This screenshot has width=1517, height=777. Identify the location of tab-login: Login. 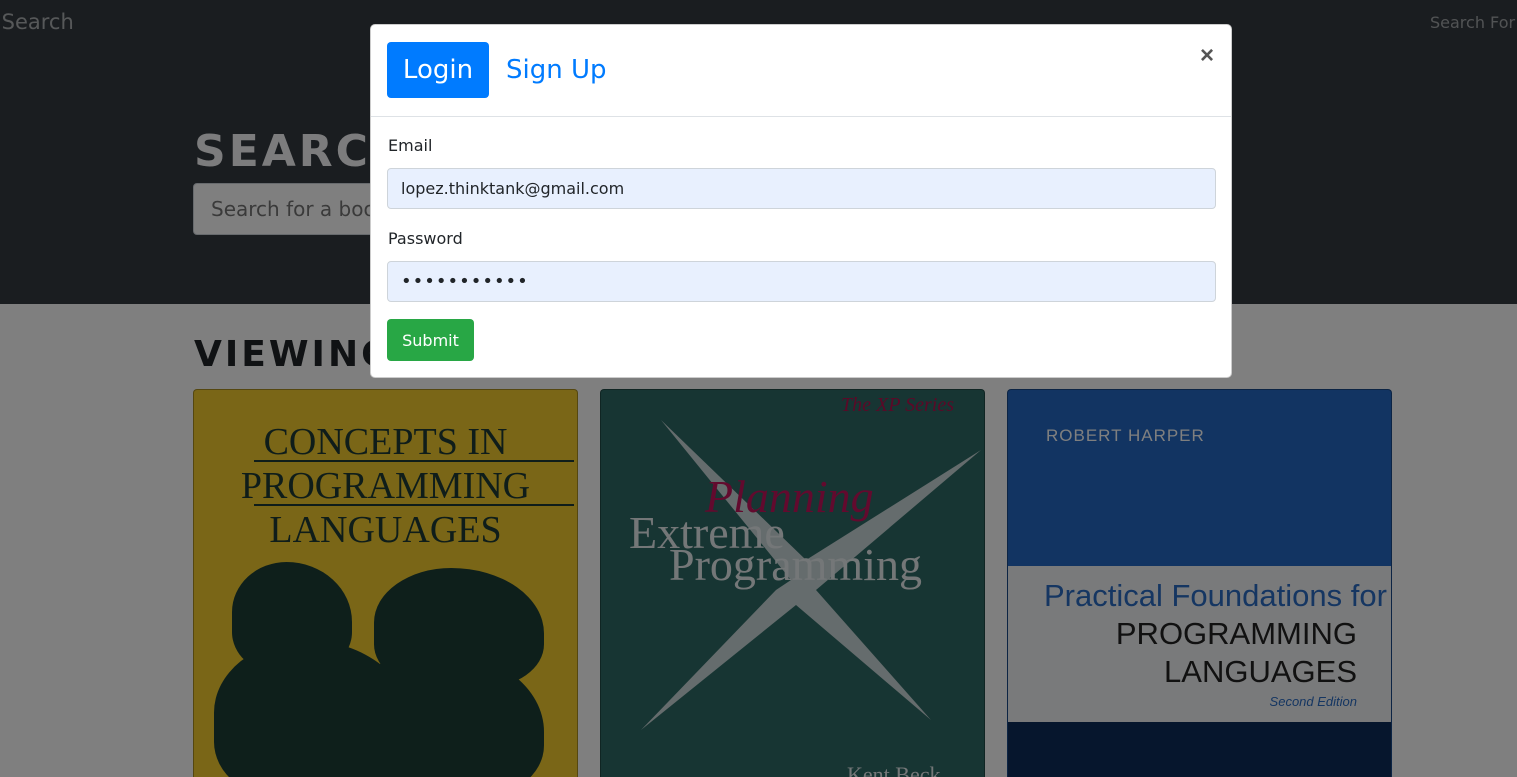
(438, 70).